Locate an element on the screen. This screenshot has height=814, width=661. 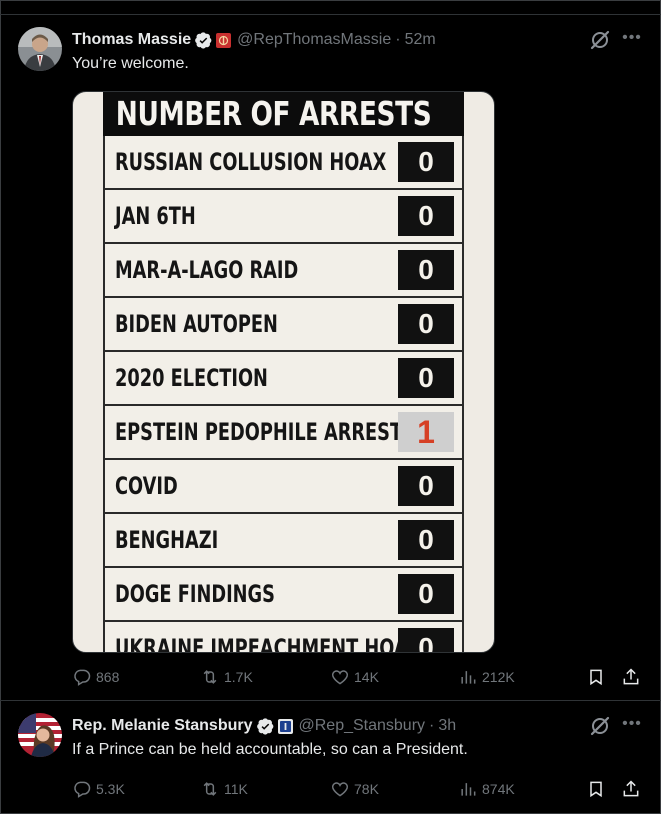
reply-button: 868 is located at coordinates (95, 677).